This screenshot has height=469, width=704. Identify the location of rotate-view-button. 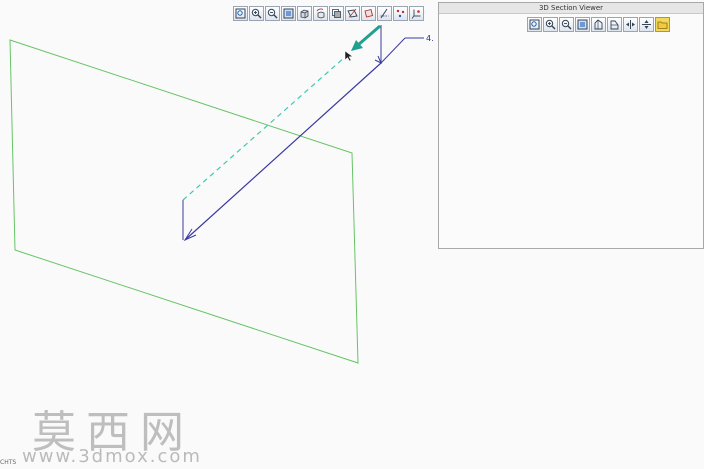
(320, 13).